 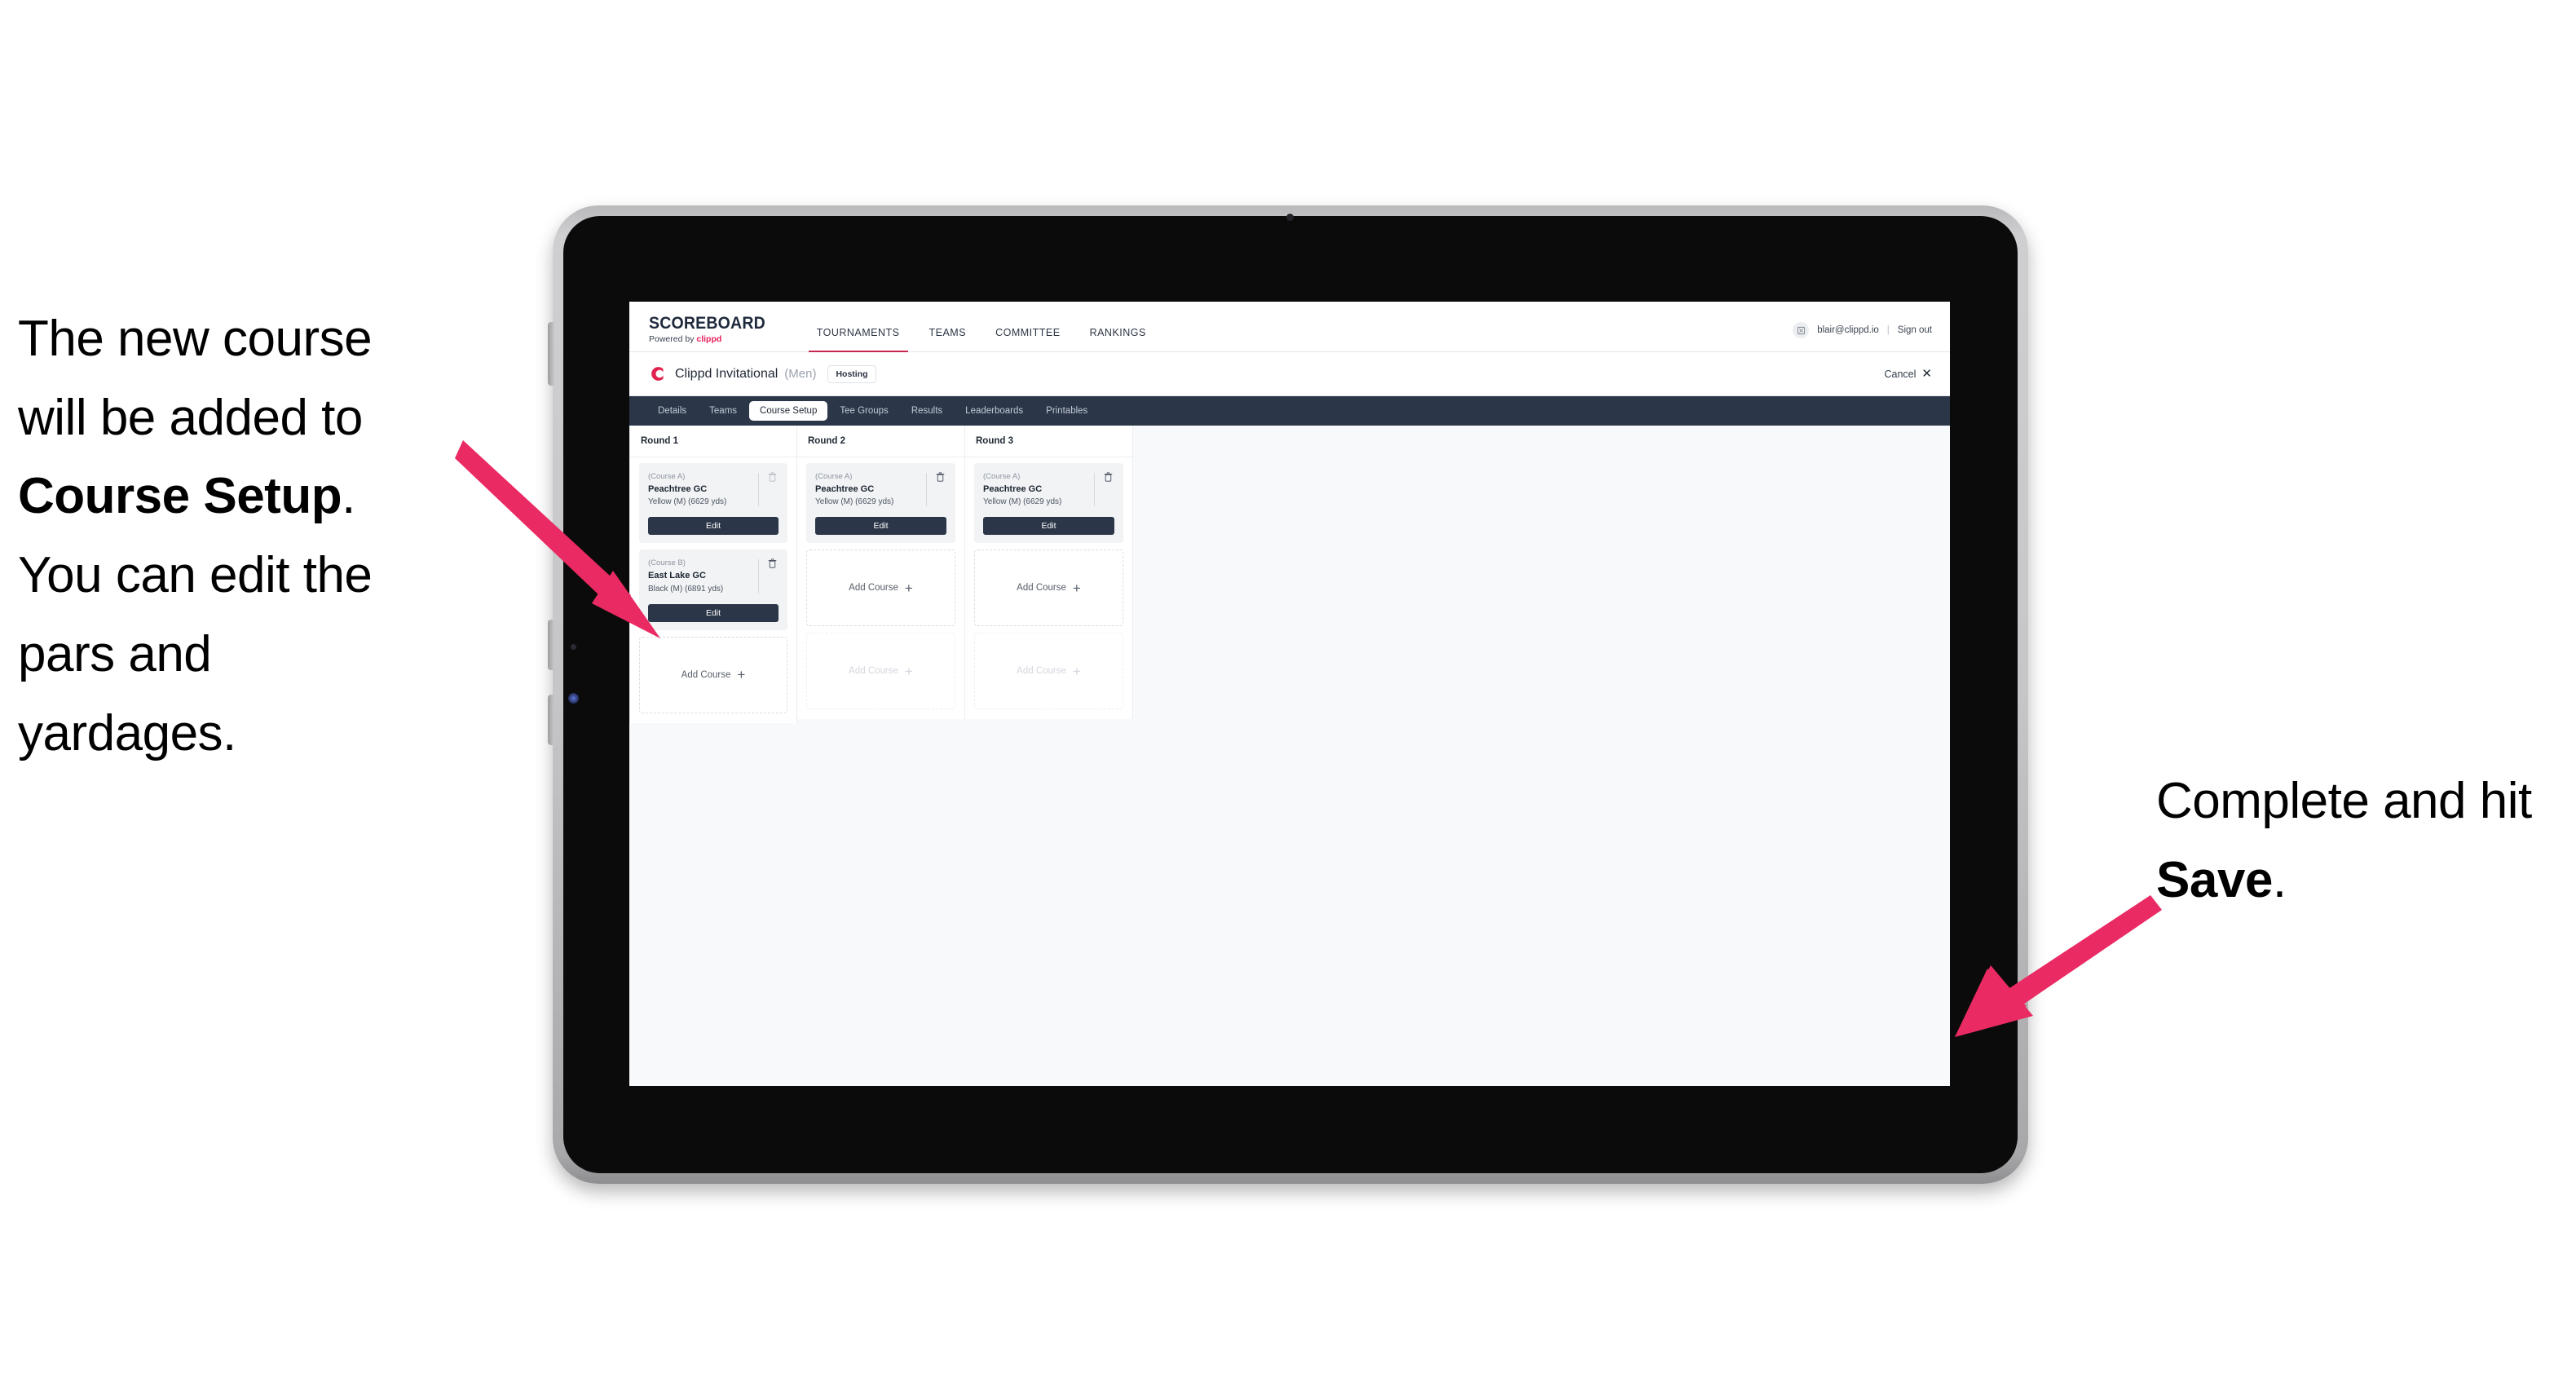 I want to click on tab-printables: Printables, so click(x=1066, y=411).